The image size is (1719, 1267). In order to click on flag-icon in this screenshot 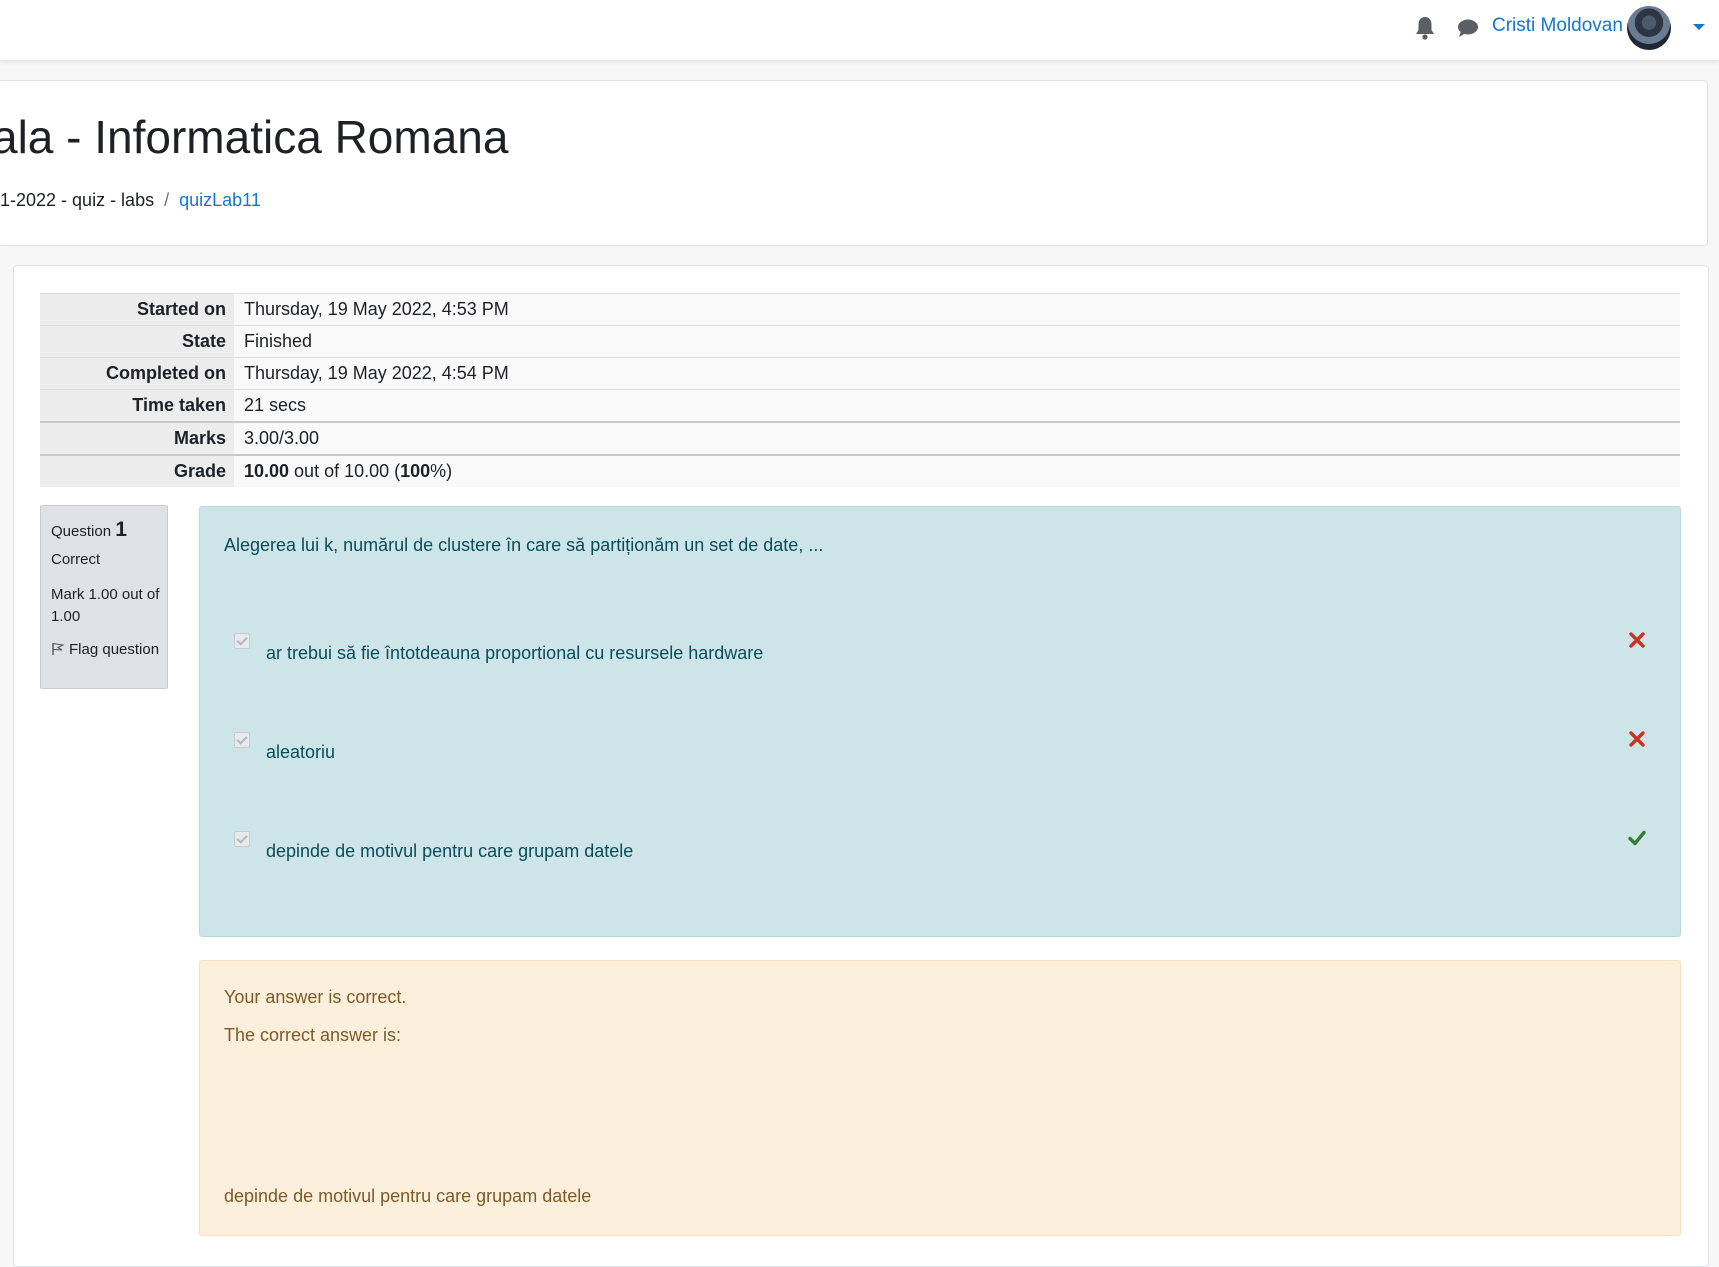, I will do `click(58, 648)`.